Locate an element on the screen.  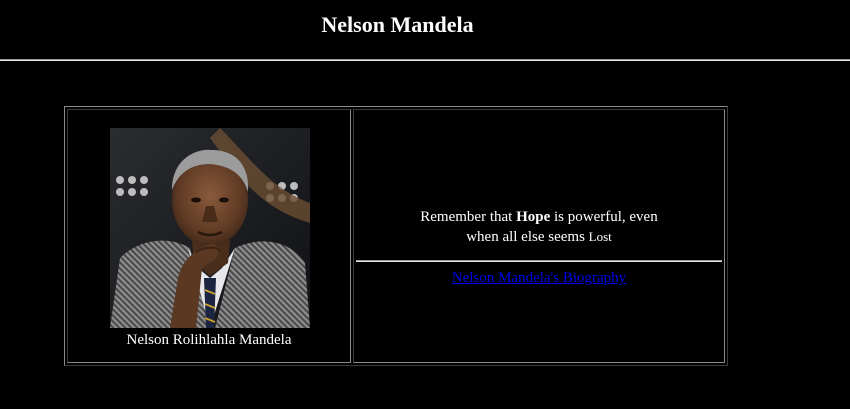
biography-link-container: Nelson Mandela's Biography is located at coordinates (539, 278).